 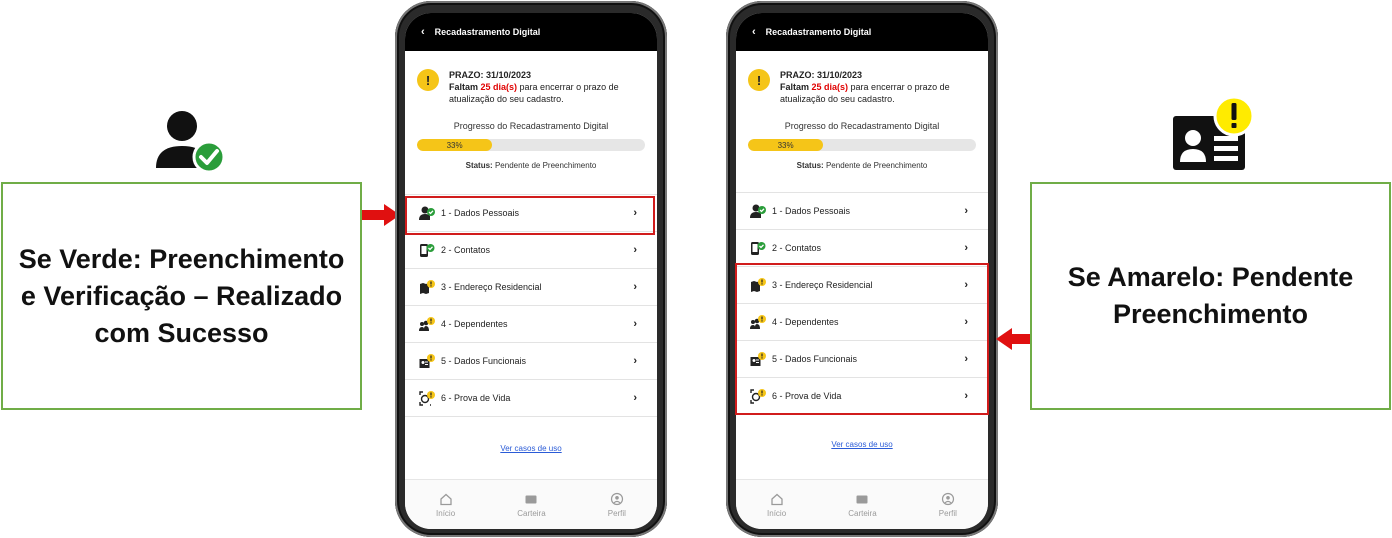 What do you see at coordinates (491, 287) in the screenshot?
I see `menu-label: 3 - Endereço Residencial` at bounding box center [491, 287].